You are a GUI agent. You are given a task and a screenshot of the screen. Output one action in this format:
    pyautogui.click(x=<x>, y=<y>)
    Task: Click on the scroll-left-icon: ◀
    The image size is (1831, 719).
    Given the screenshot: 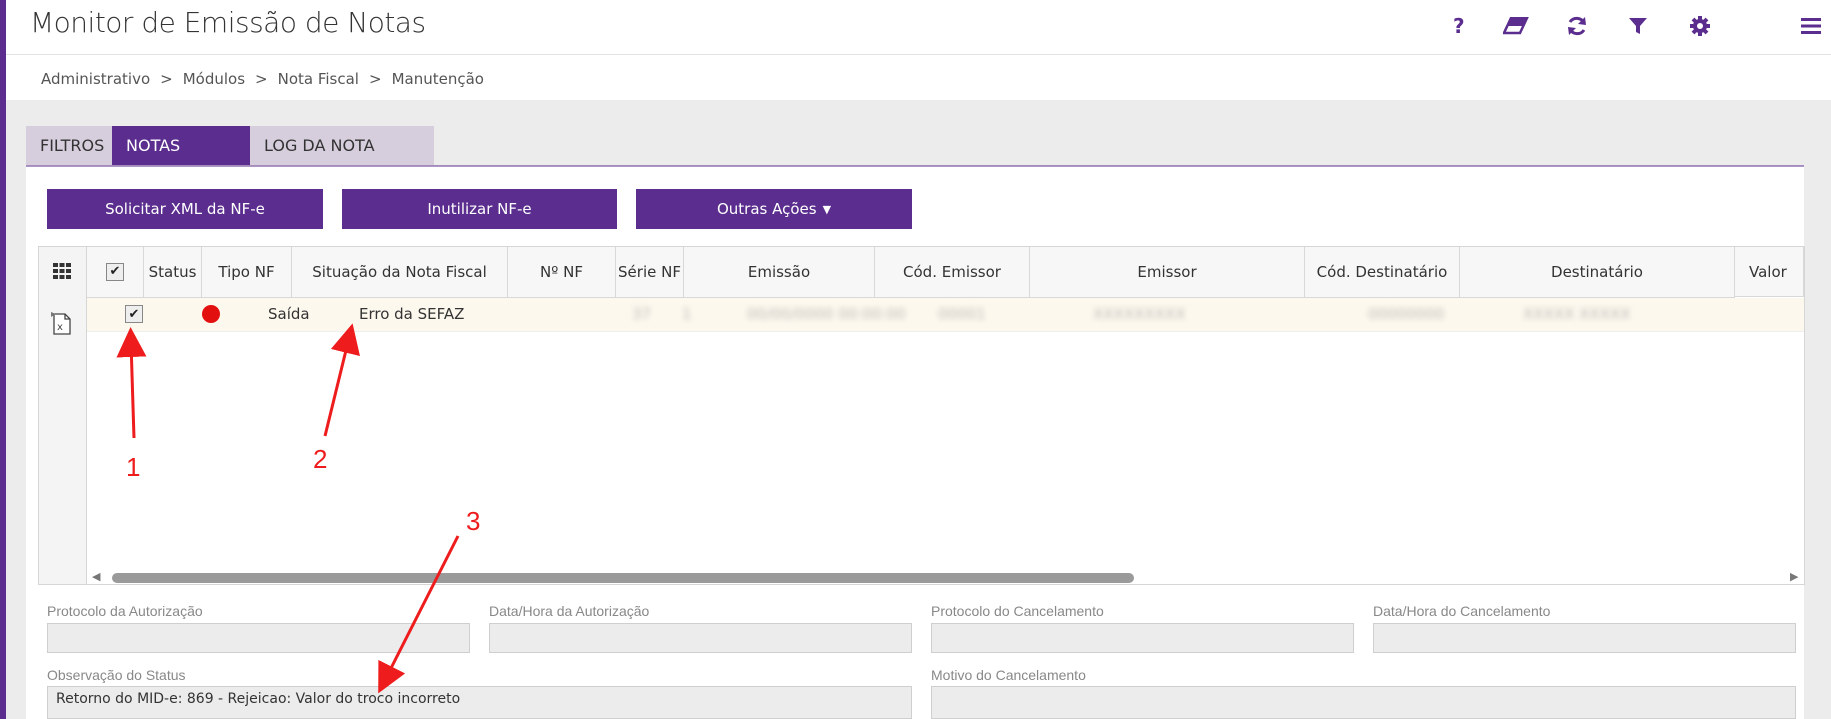 What is the action you would take?
    pyautogui.click(x=96, y=576)
    